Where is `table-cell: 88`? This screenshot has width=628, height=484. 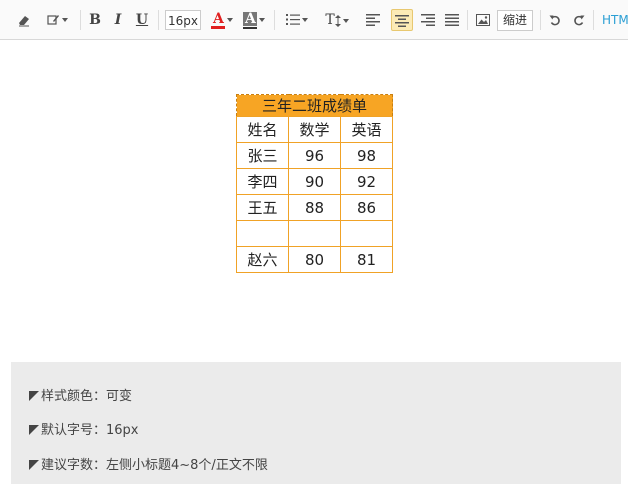
table-cell: 88 is located at coordinates (314, 207).